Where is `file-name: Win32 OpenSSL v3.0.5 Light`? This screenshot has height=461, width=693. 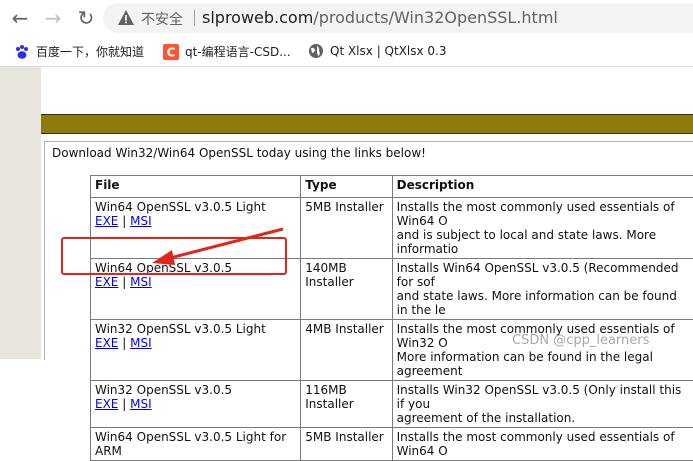
file-name: Win32 OpenSSL v3.0.5 Light is located at coordinates (195, 329).